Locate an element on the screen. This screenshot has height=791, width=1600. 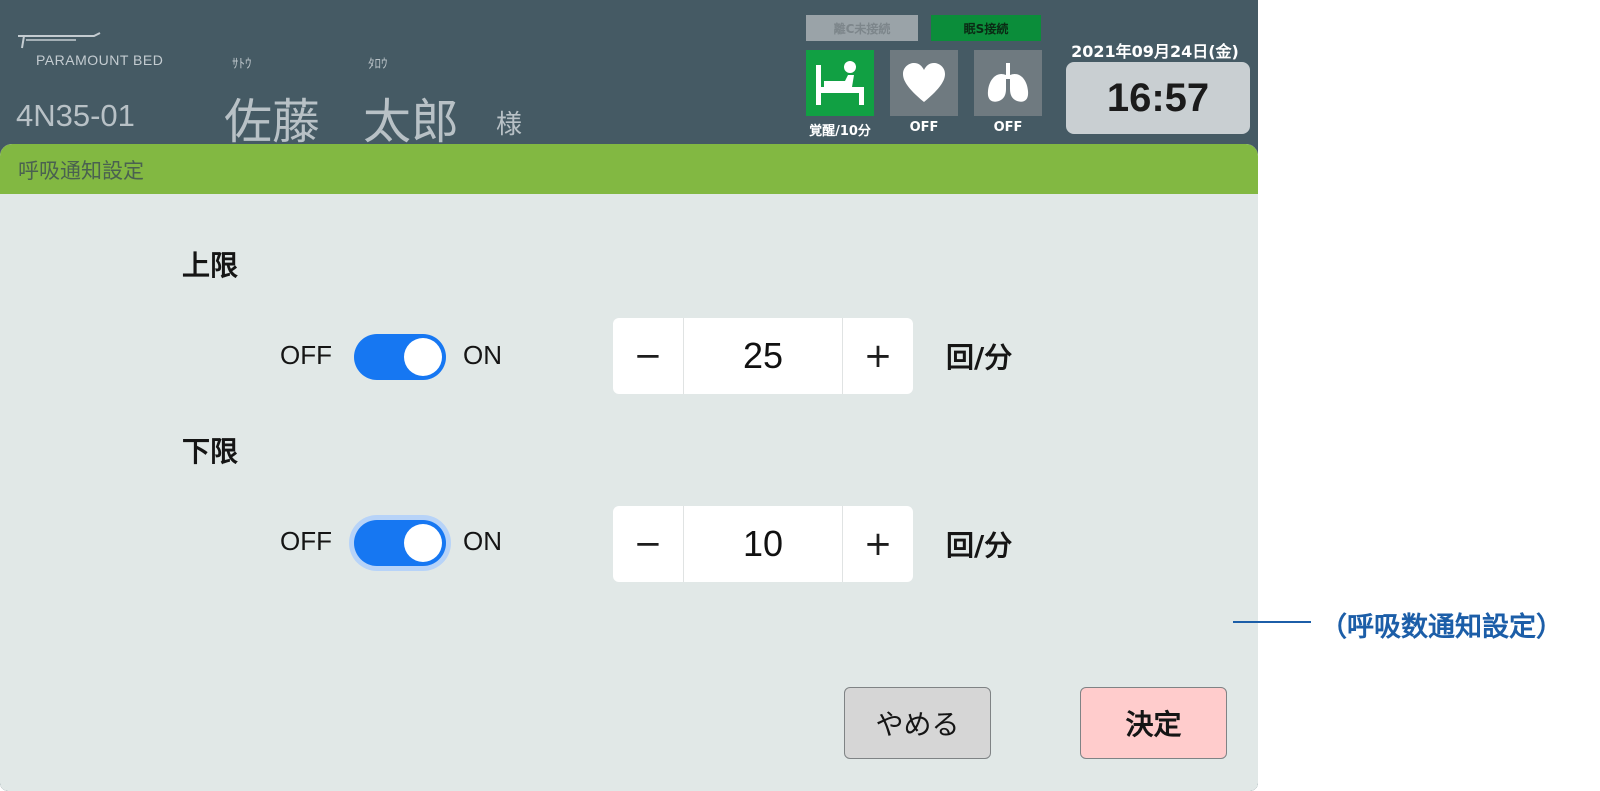
upper-limit-value: 25 is located at coordinates (763, 356).